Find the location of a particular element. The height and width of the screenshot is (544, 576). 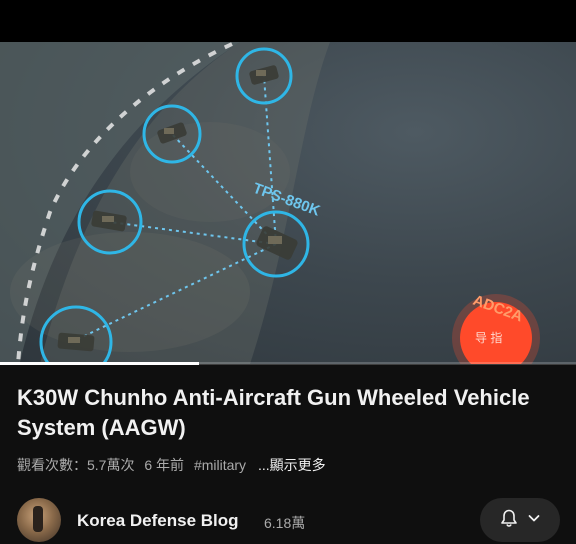

subscriber-count: 6.18萬 is located at coordinates (285, 523).